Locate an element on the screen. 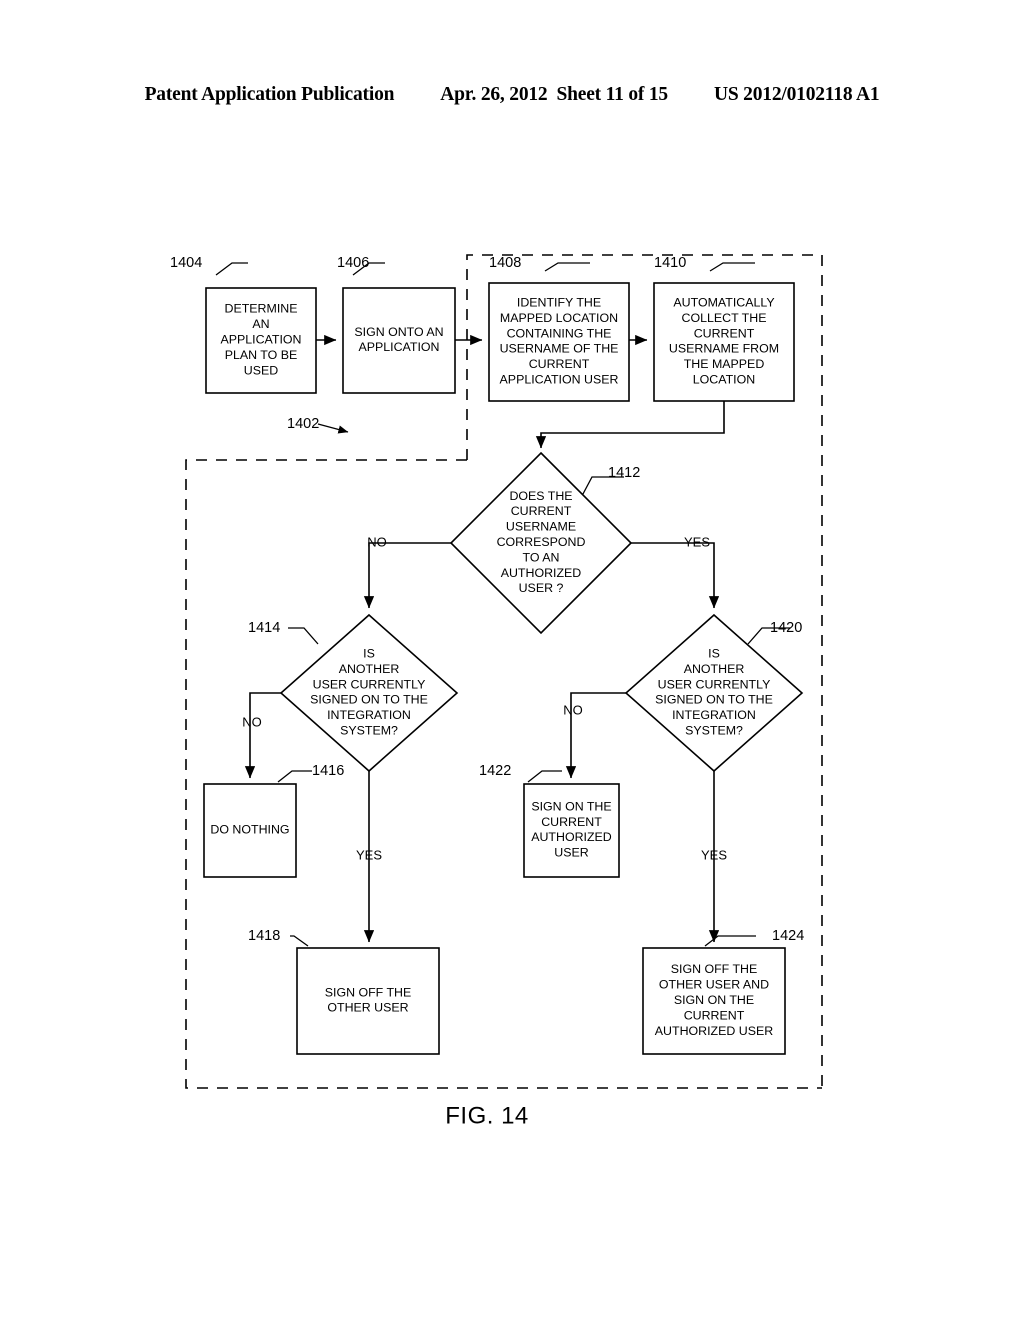 The width and height of the screenshot is (1024, 1320). node-label-1418: SIGN OFF THE OTHER USER is located at coordinates (368, 1000).